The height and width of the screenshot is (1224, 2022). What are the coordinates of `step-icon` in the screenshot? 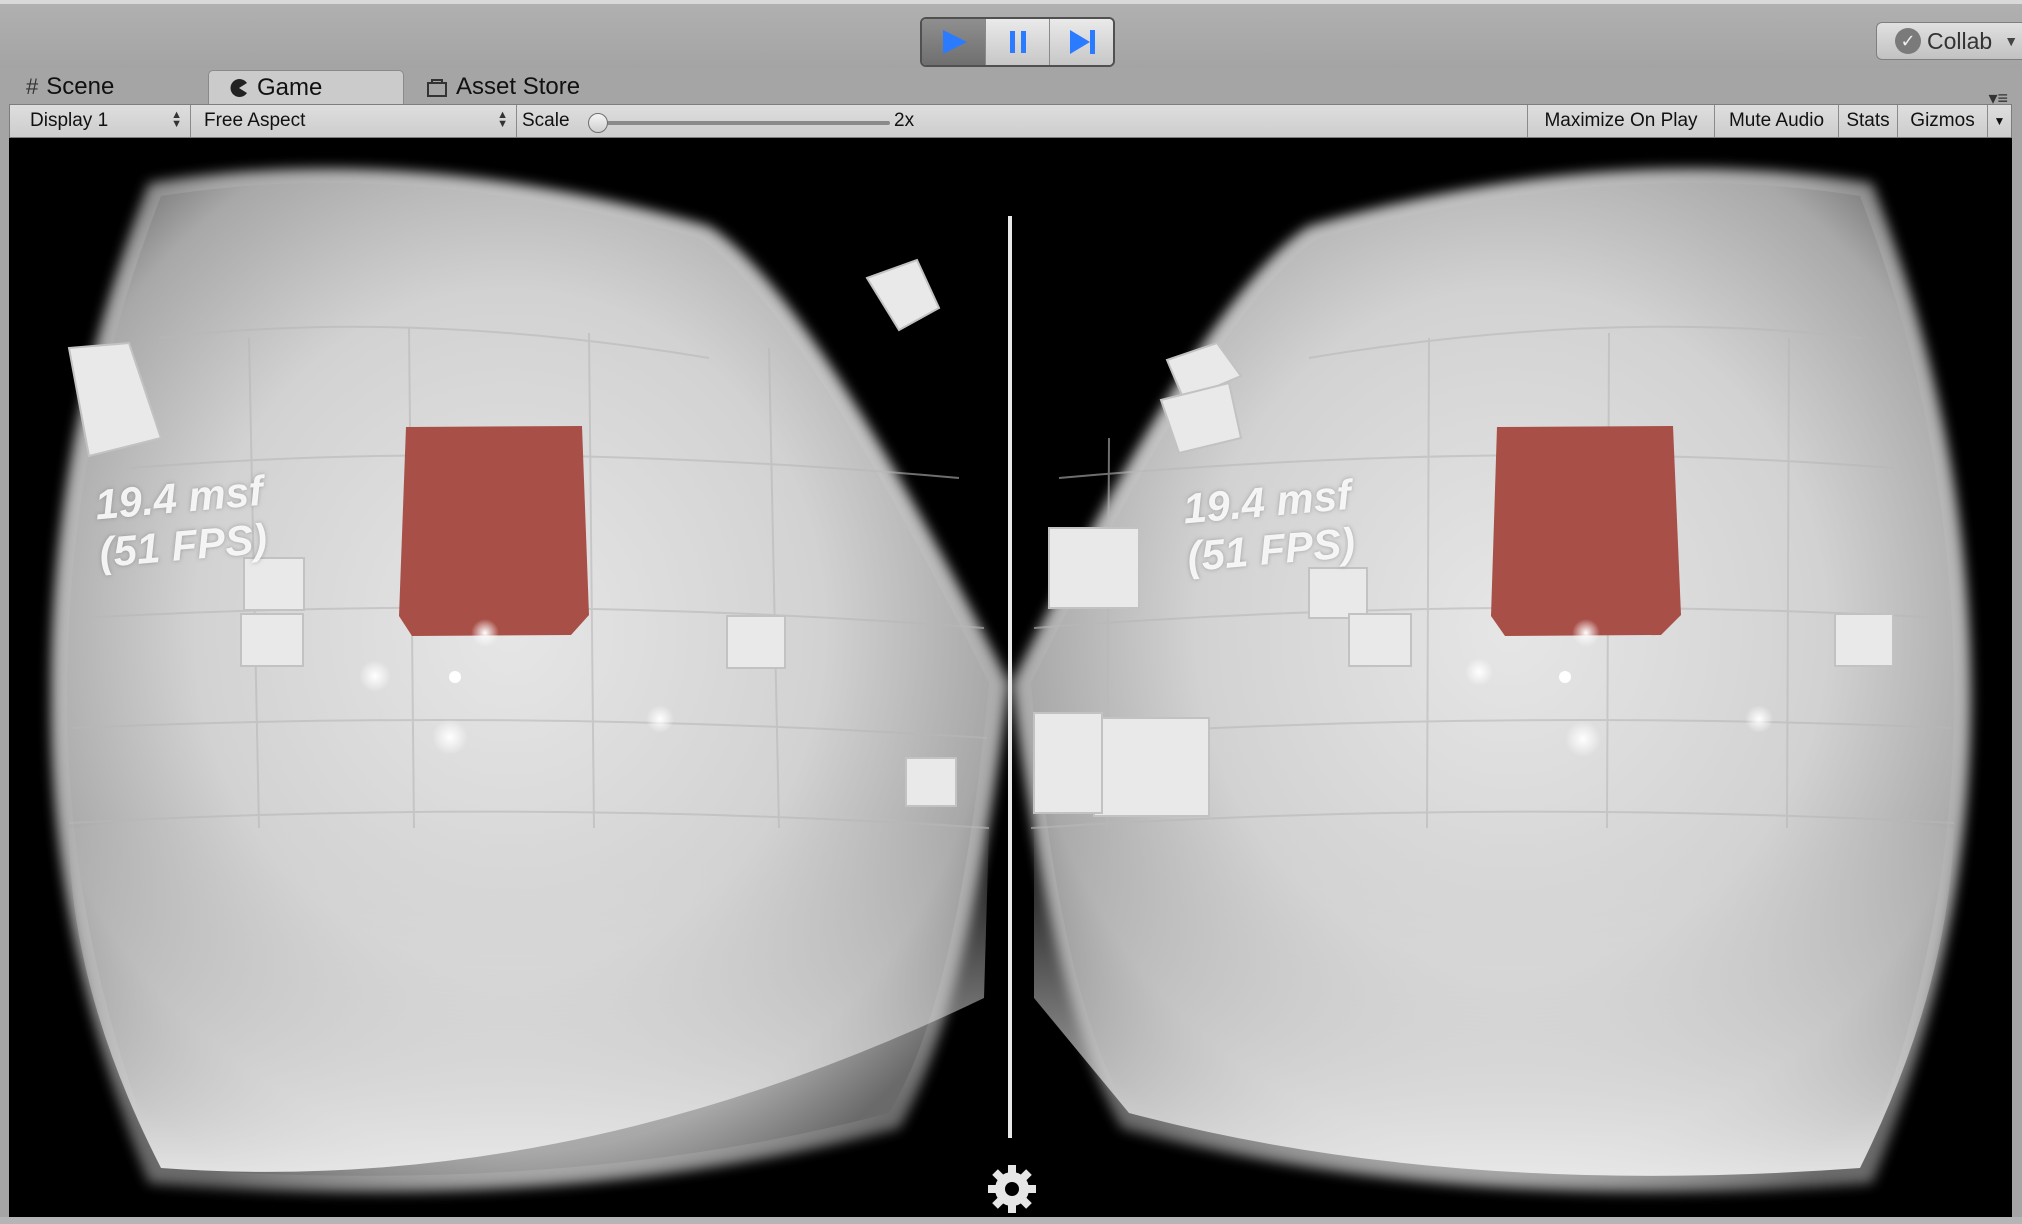 It's located at (1082, 42).